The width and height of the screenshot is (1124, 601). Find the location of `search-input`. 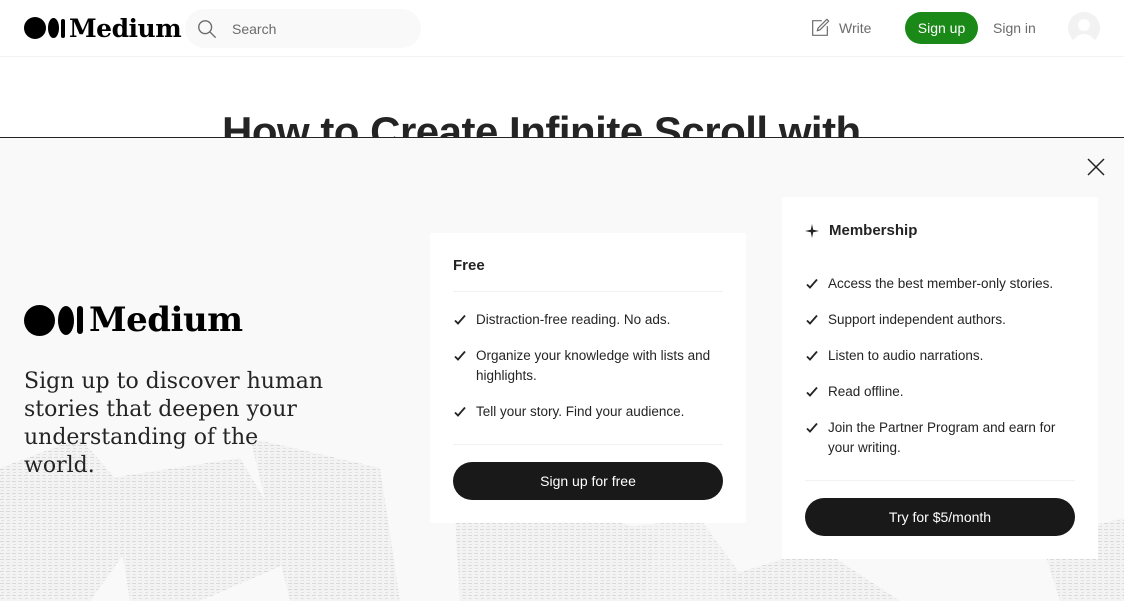

search-input is located at coordinates (317, 28).